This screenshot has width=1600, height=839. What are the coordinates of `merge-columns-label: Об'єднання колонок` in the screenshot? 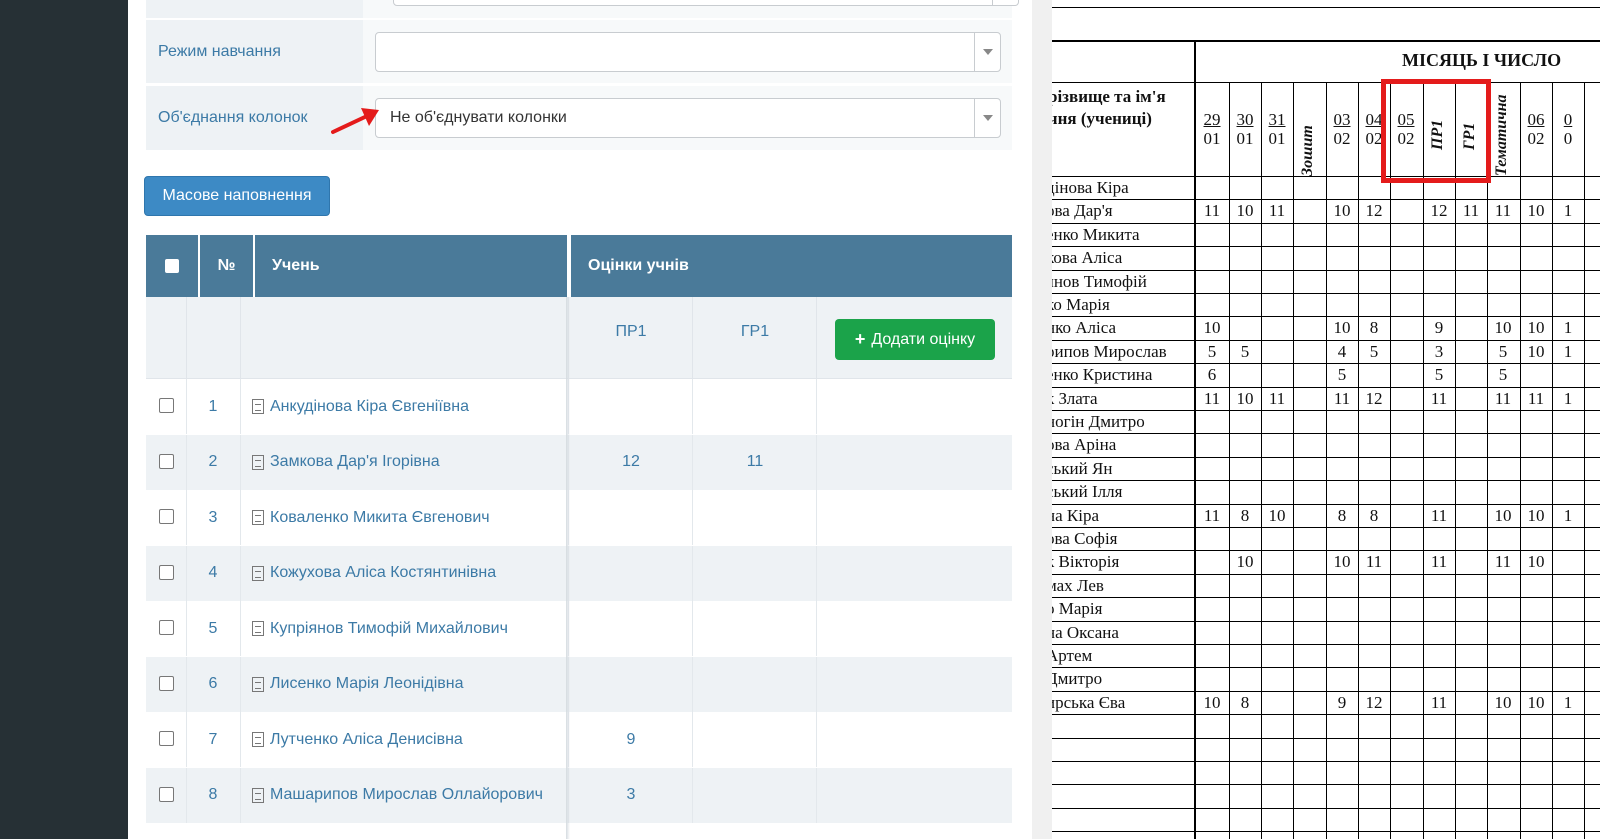 It's located at (233, 117).